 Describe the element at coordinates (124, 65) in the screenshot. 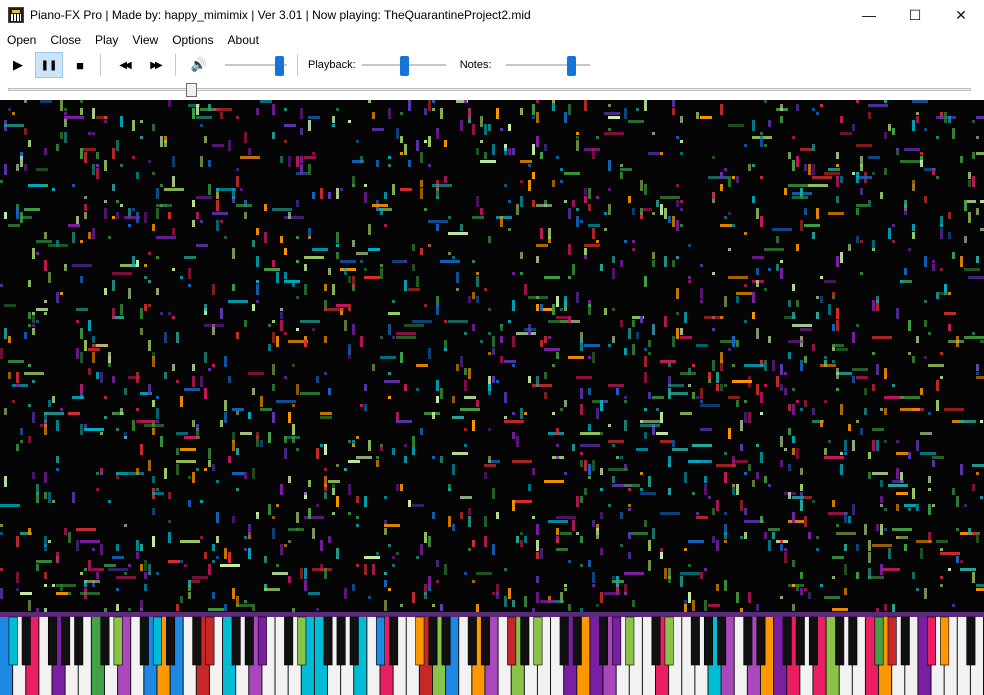

I see `rewind-button: ◀◀` at that location.